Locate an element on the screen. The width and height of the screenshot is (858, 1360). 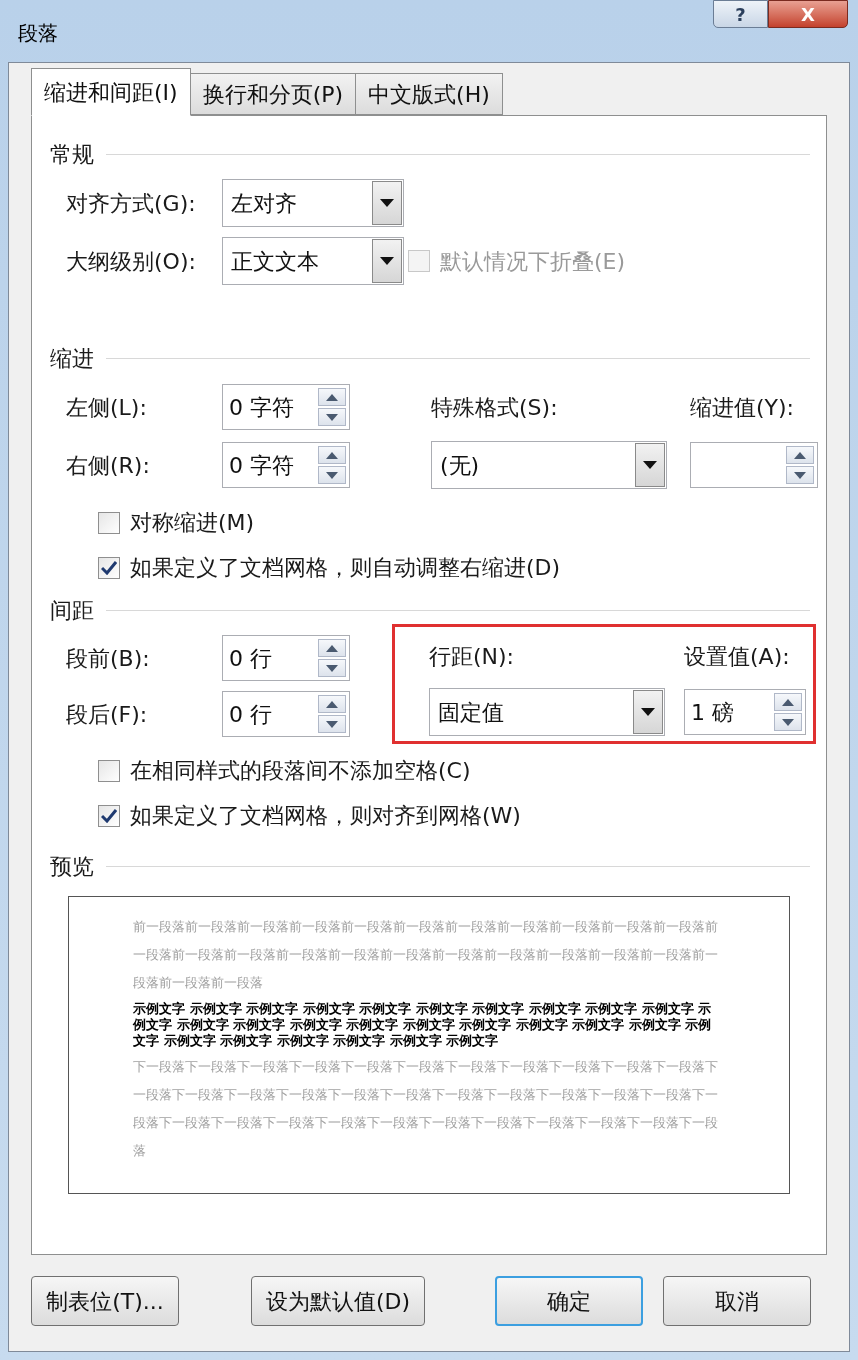
window-title: 段落 is located at coordinates (37, 33).